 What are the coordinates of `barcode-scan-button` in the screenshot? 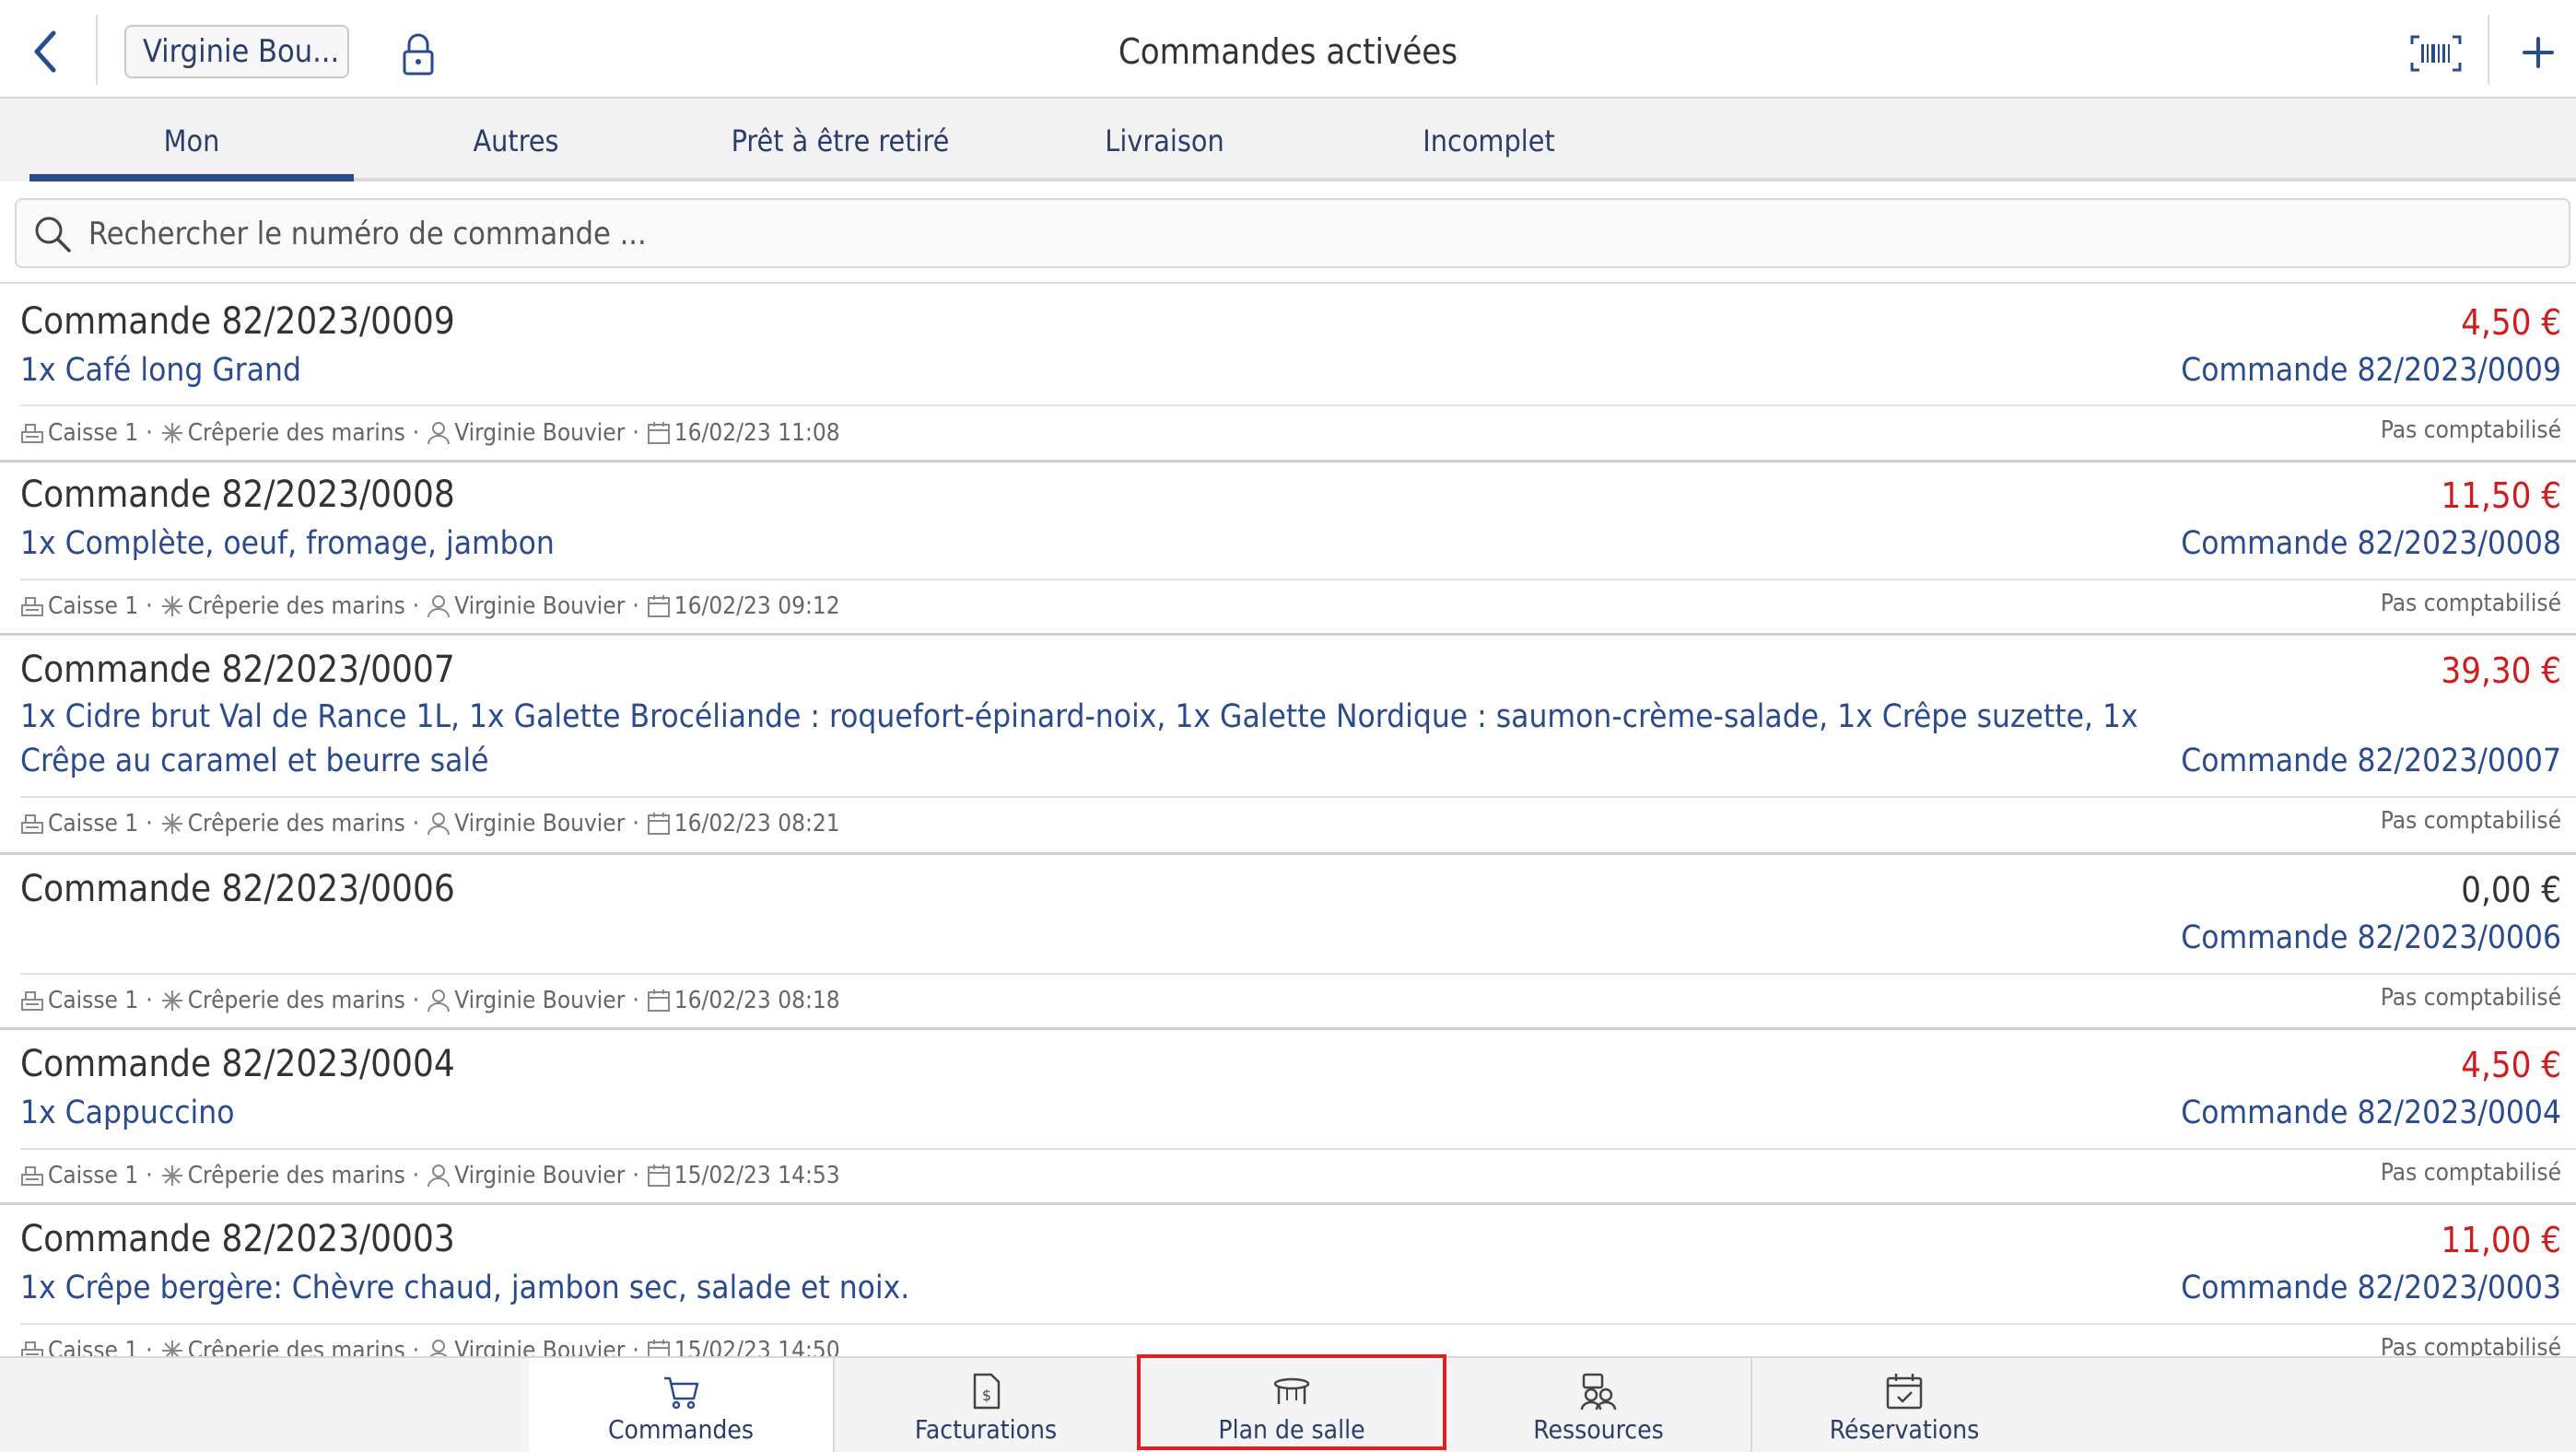 It's located at (2436, 54).